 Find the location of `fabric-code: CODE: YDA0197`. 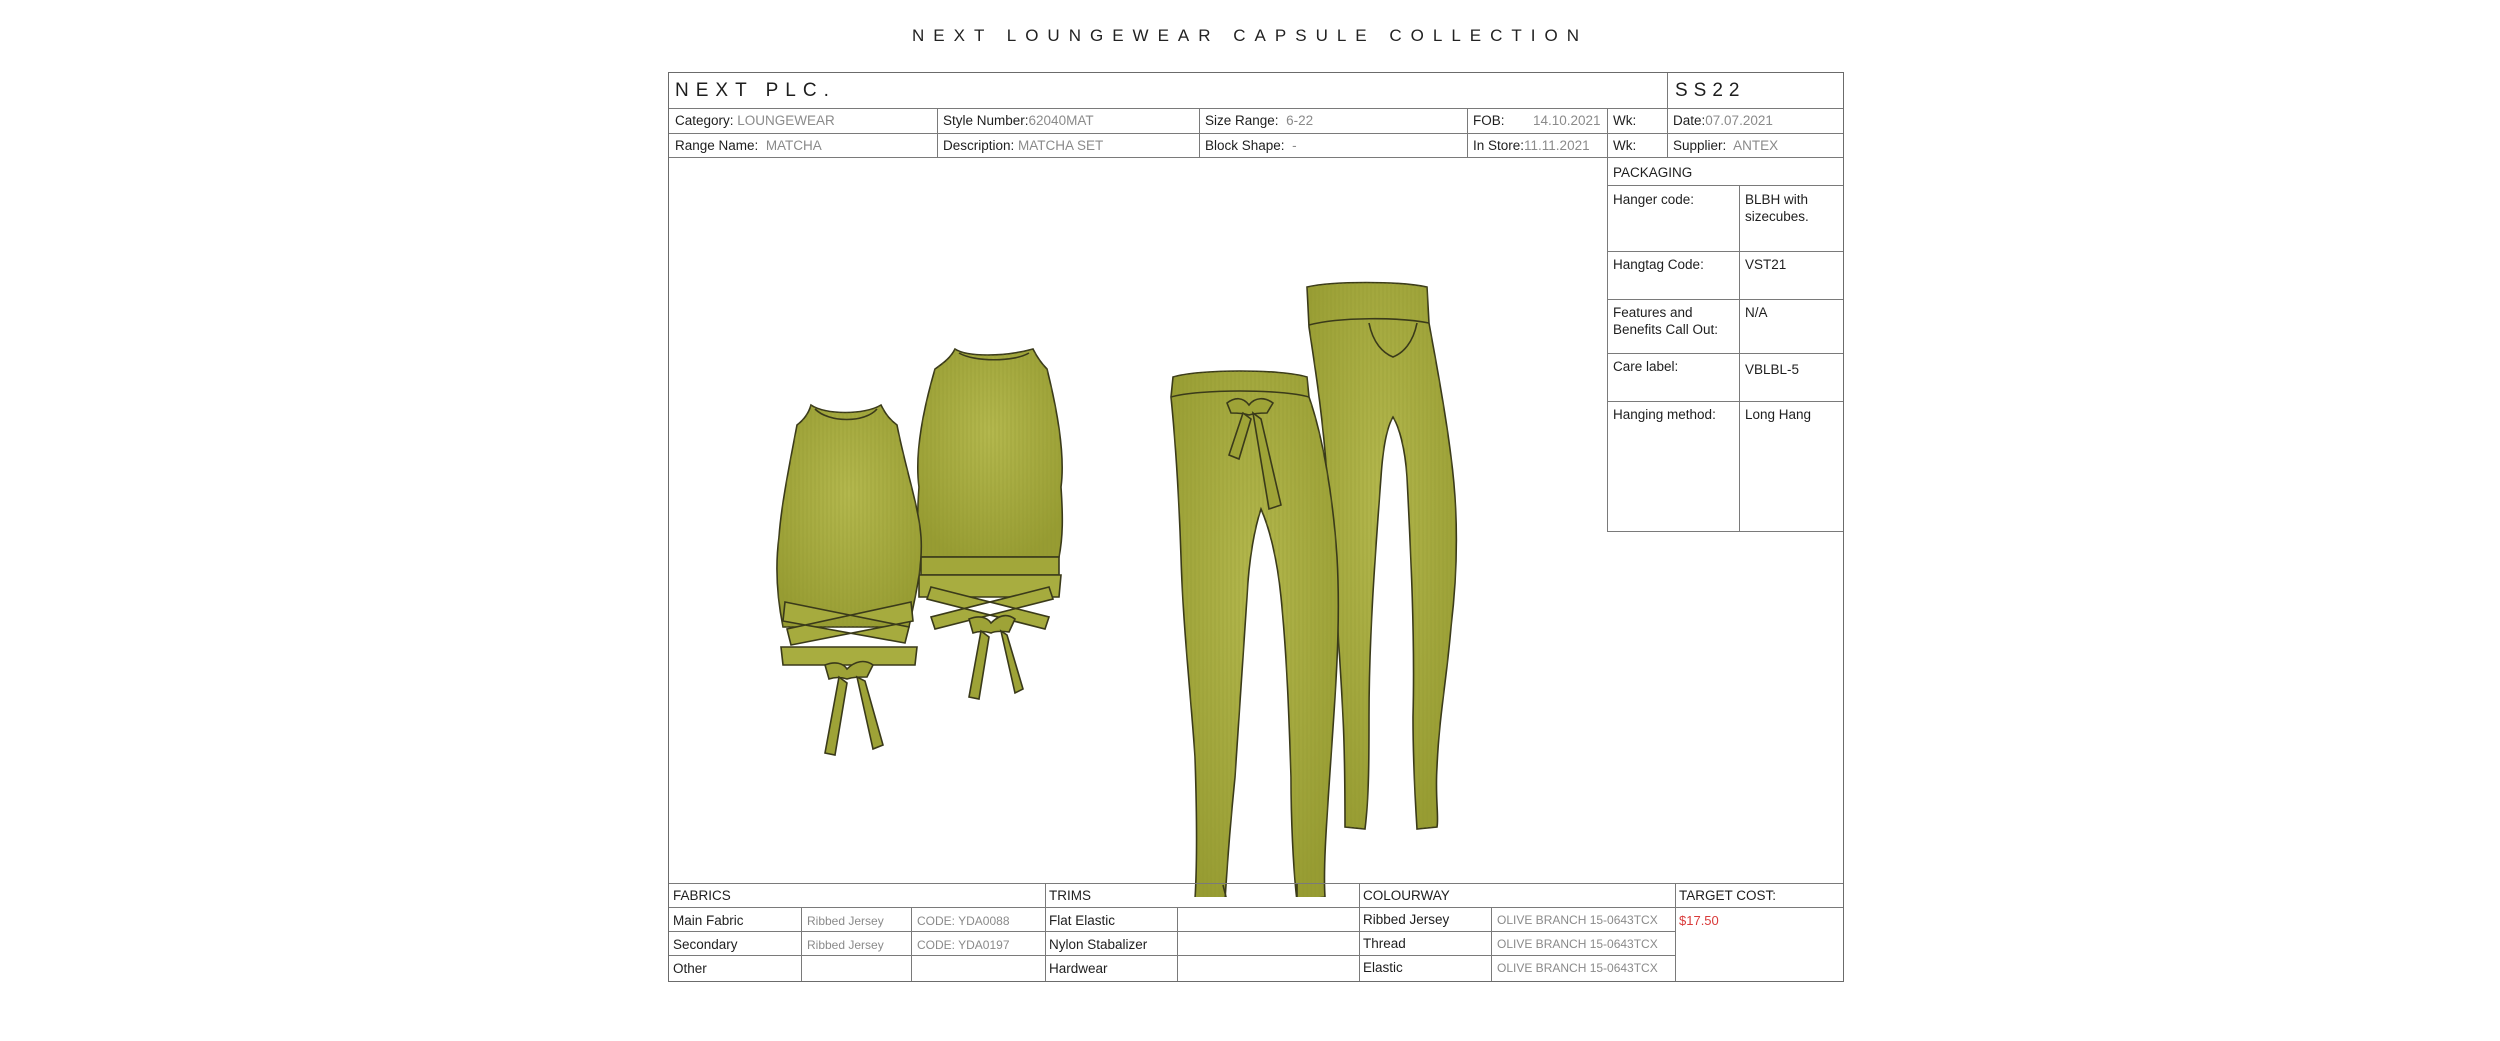

fabric-code: CODE: YDA0197 is located at coordinates (963, 945).